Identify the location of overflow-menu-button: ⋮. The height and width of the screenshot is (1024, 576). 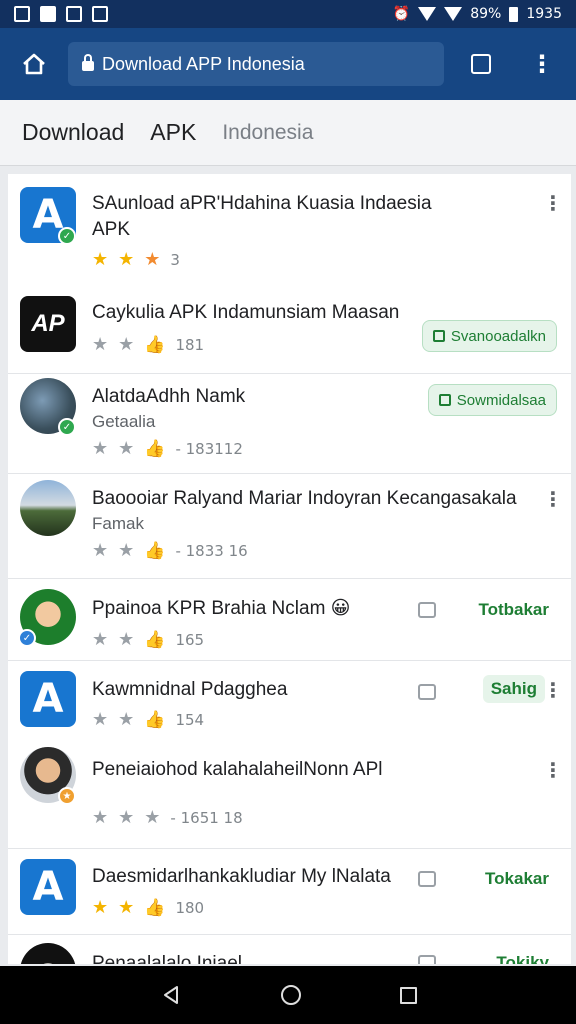
(542, 64).